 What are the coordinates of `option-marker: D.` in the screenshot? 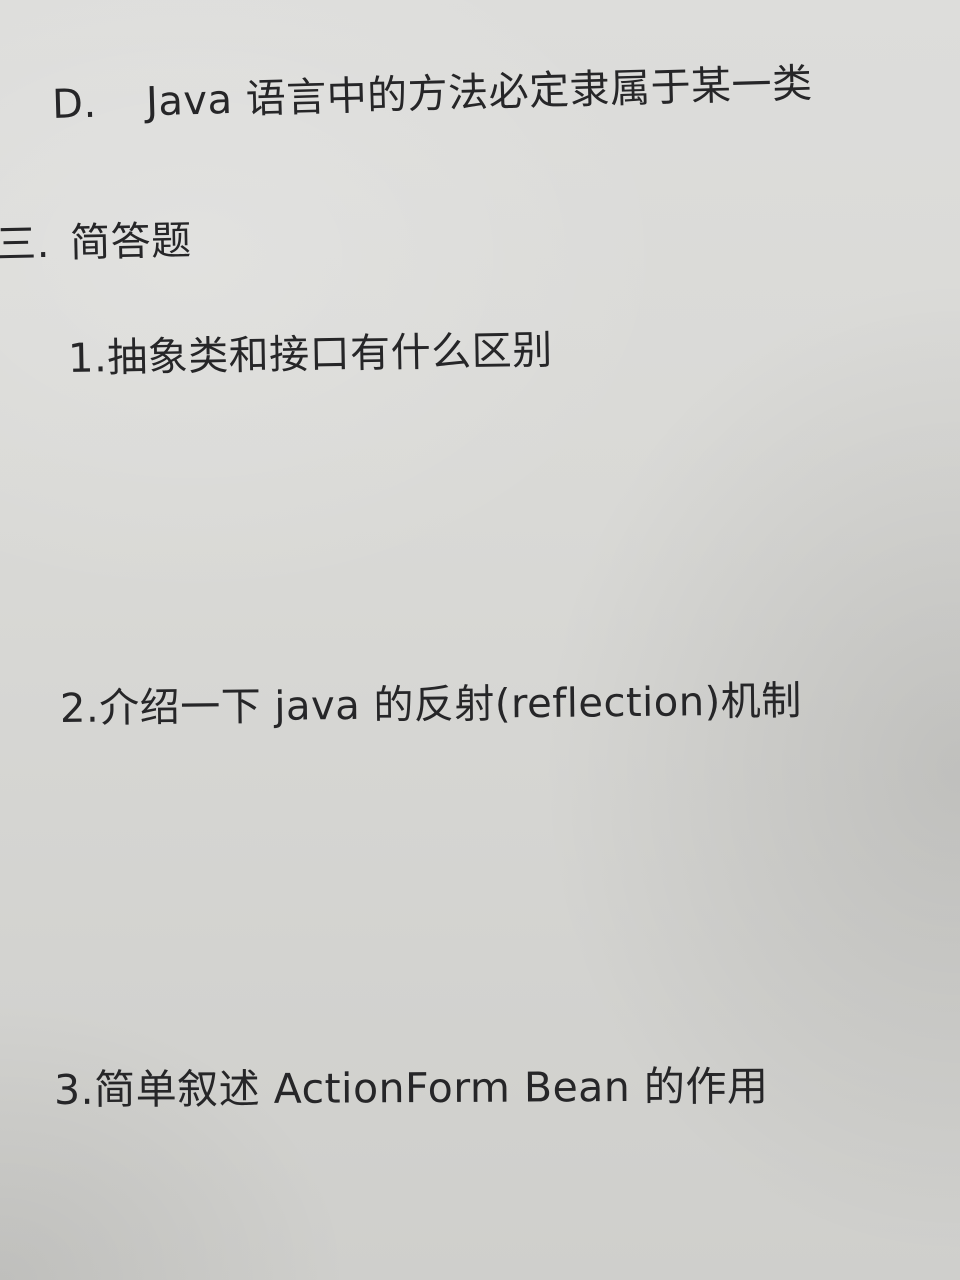 It's located at (74, 104).